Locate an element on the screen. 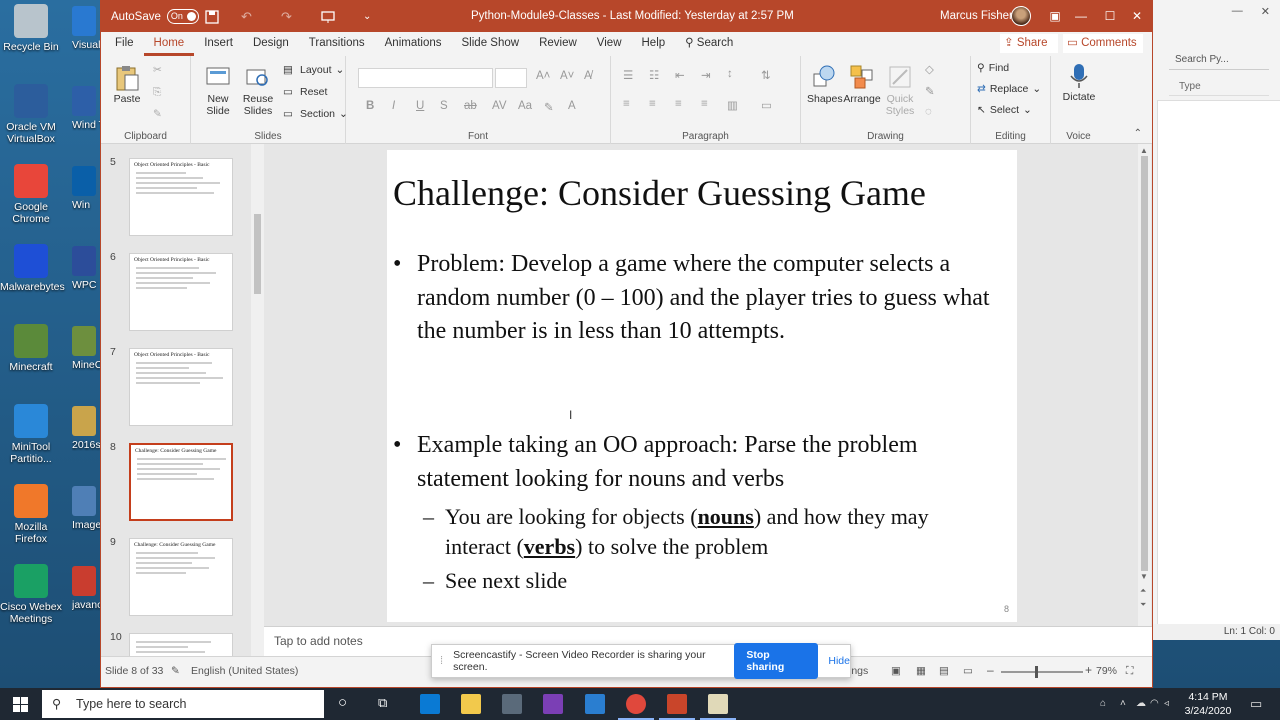 This screenshot has width=1280, height=720. desktop-icon-partial: Wind TSh is located at coordinates (87, 108).